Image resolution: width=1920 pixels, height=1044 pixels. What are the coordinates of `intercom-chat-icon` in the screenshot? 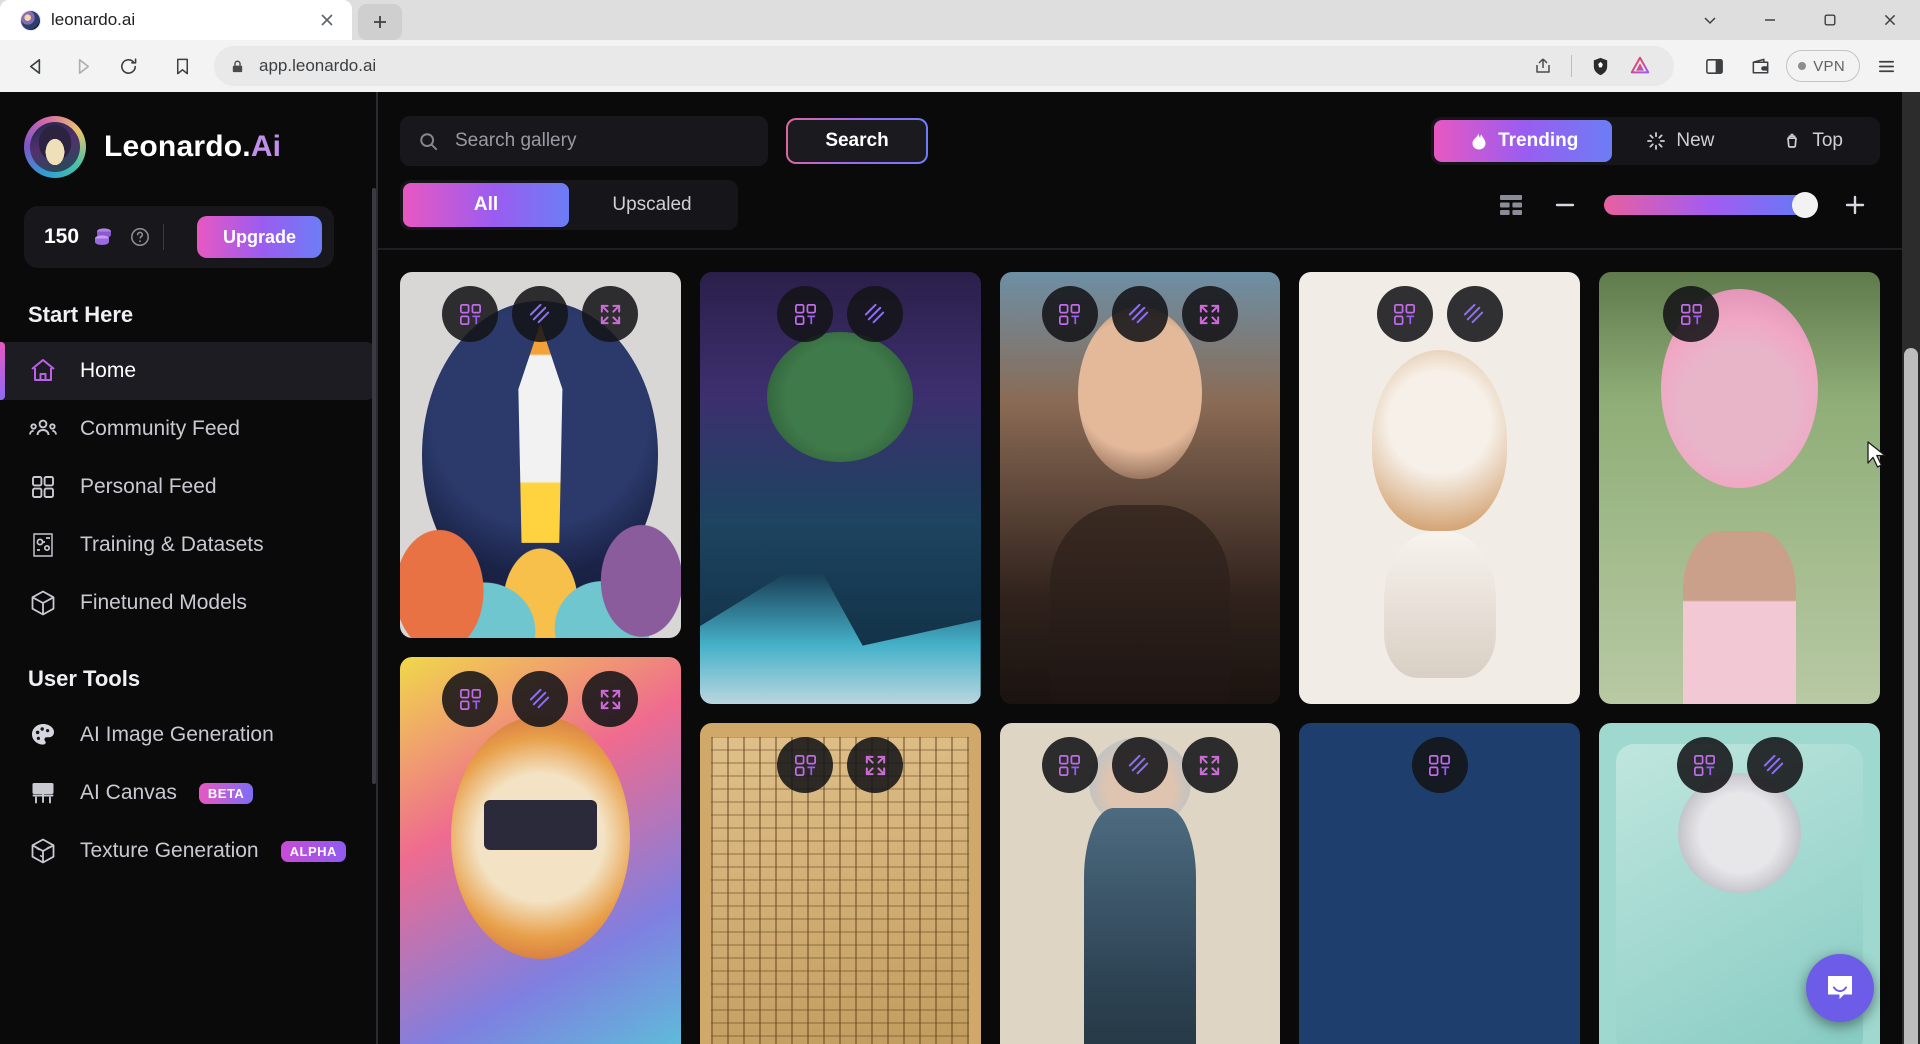 It's located at (1840, 988).